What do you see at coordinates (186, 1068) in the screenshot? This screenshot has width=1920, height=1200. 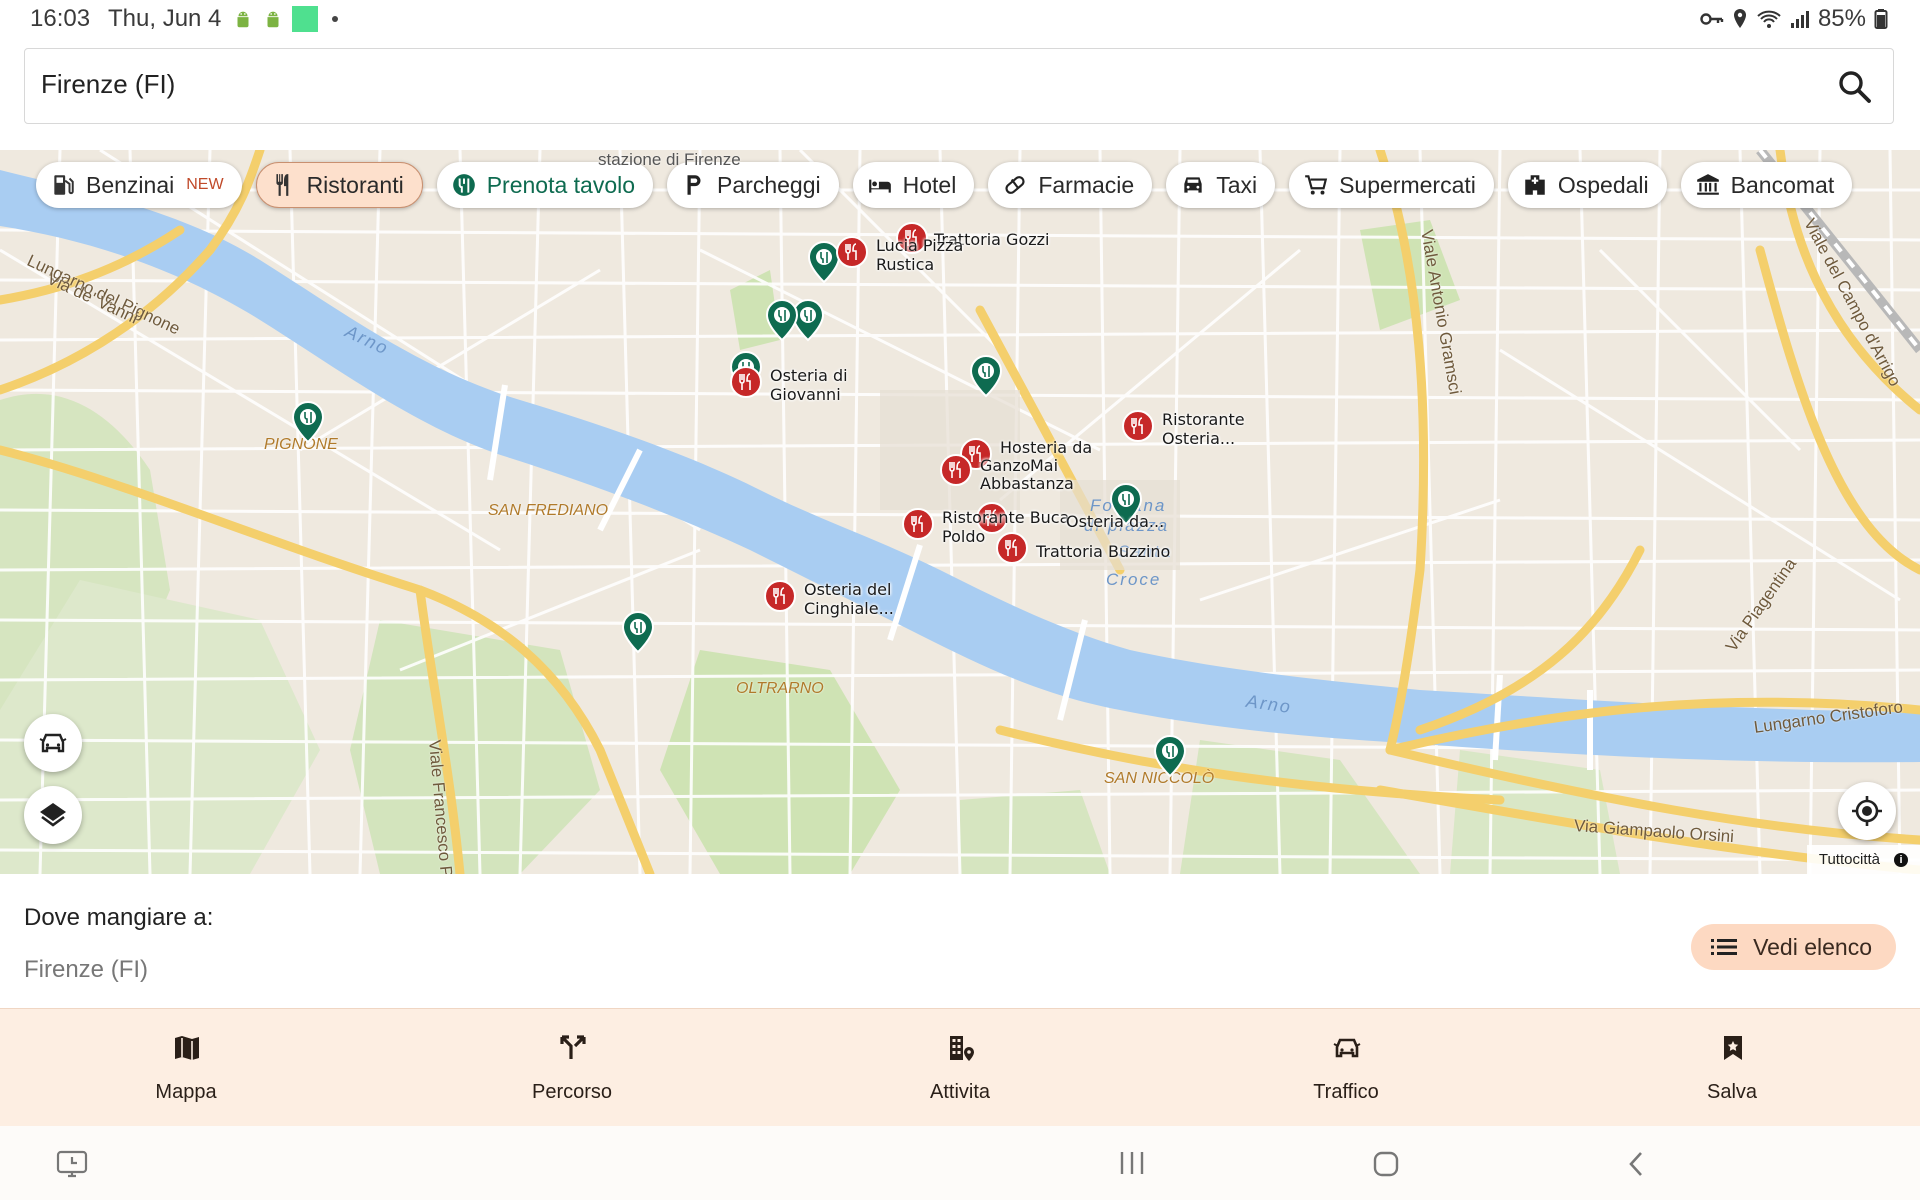 I see `nav-mappa: Mappa` at bounding box center [186, 1068].